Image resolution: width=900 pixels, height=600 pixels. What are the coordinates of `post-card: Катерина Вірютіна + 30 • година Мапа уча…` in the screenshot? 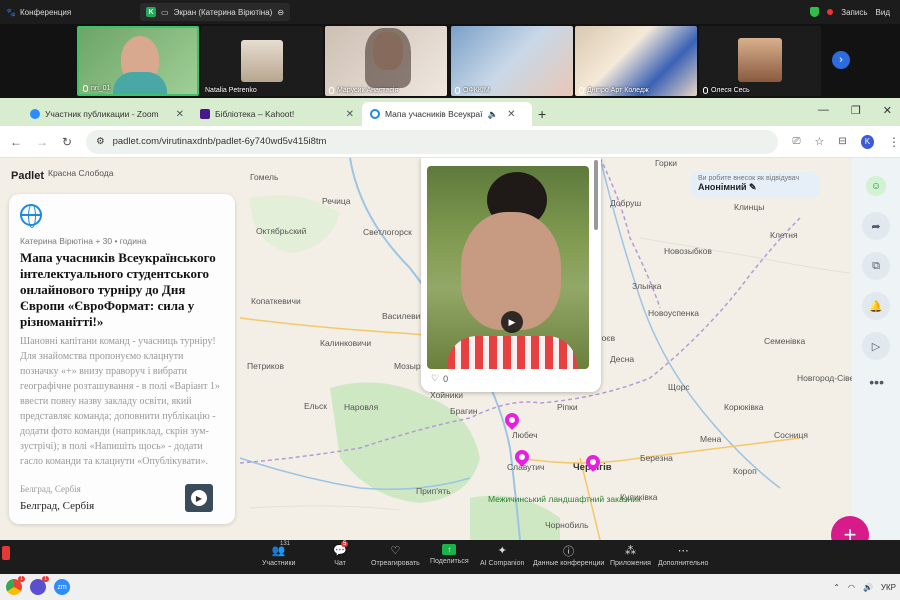 It's located at (122, 359).